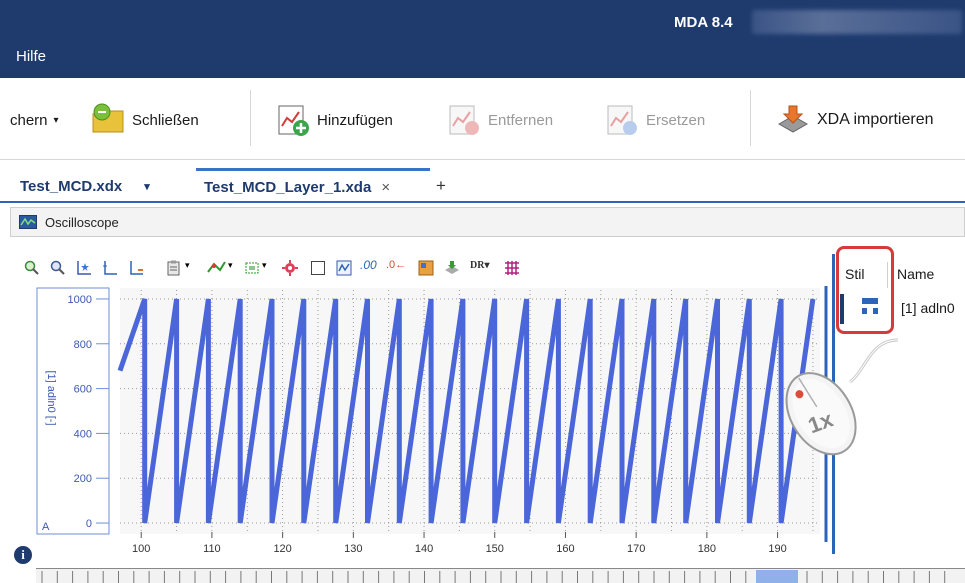 Image resolution: width=965 pixels, height=583 pixels. What do you see at coordinates (676, 120) in the screenshot?
I see `replace-label: Ersetzen` at bounding box center [676, 120].